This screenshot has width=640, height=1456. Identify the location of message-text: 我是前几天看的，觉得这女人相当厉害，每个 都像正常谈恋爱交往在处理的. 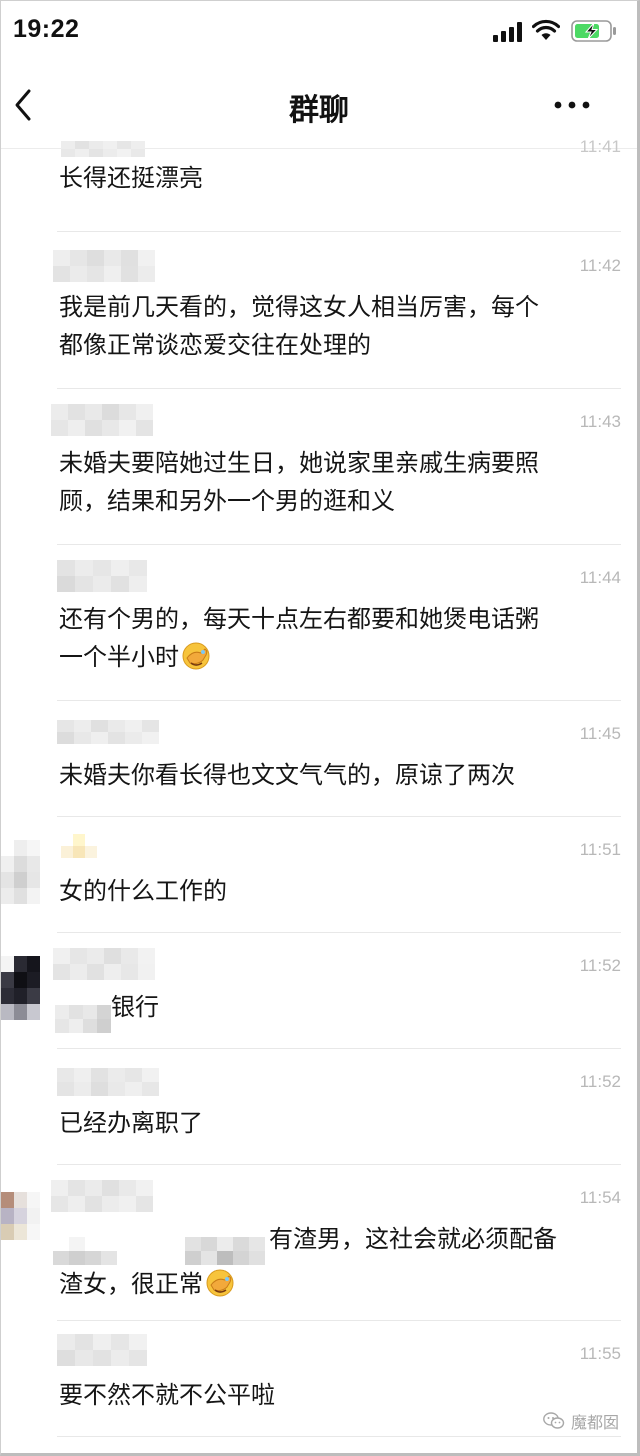
(299, 326).